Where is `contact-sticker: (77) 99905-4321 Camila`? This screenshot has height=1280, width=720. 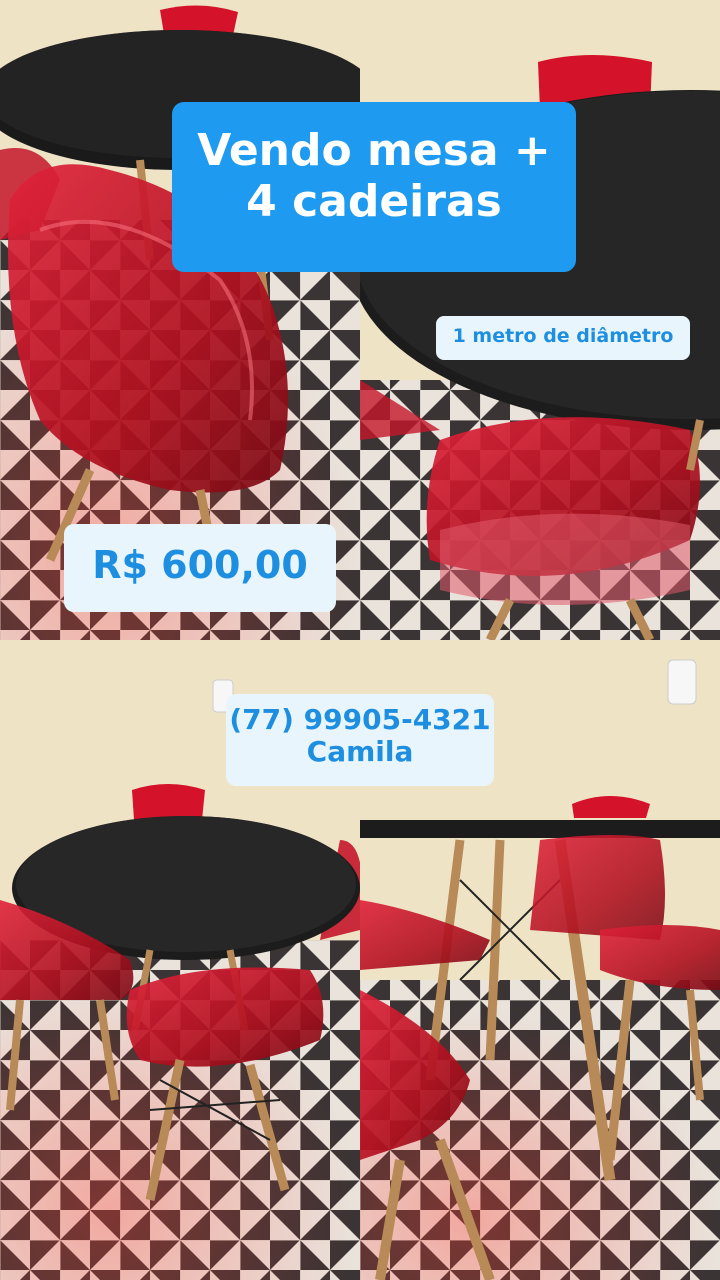 contact-sticker: (77) 99905-4321 Camila is located at coordinates (360, 740).